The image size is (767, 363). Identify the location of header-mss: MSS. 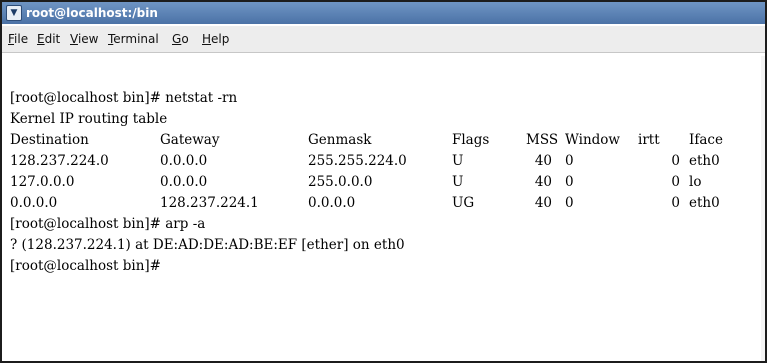
(542, 140).